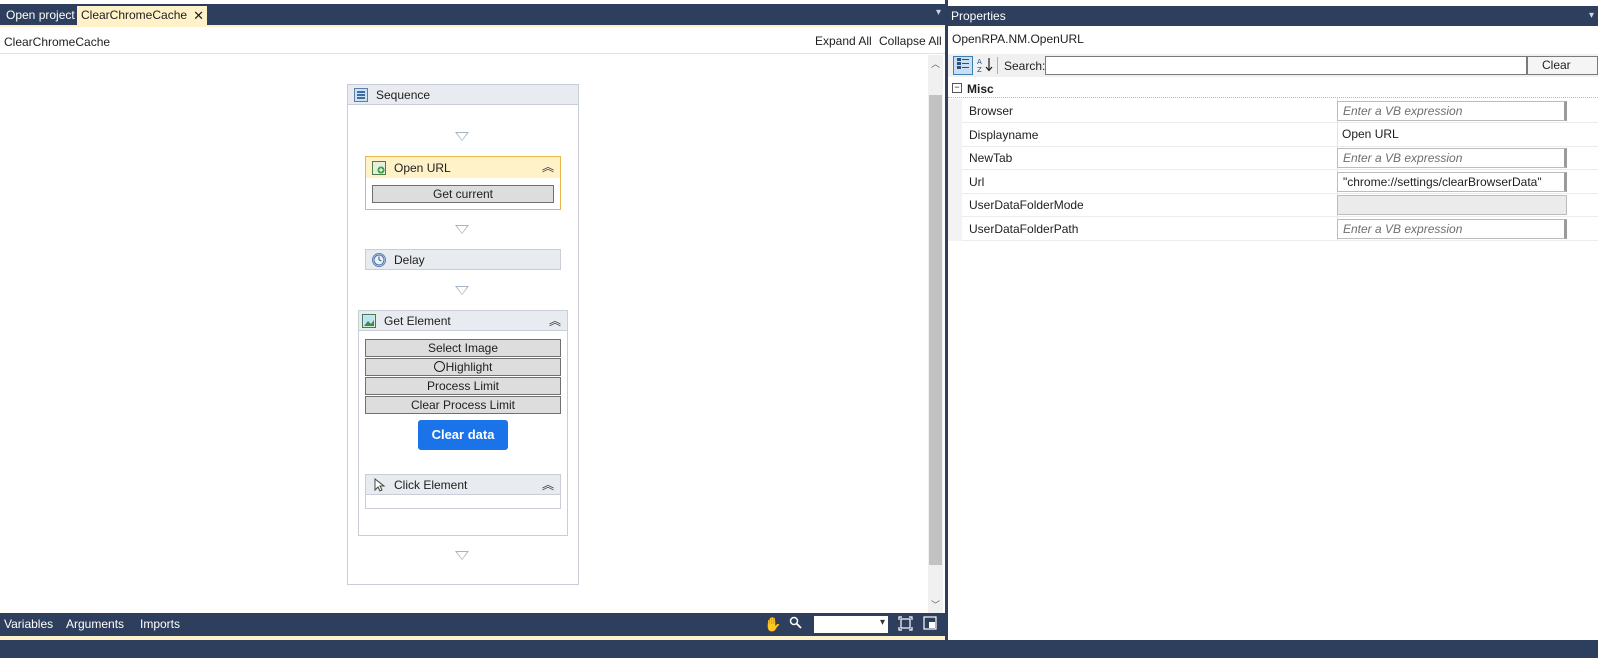 The image size is (1598, 658). Describe the element at coordinates (28, 624) in the screenshot. I see `variables-tab: Variables` at that location.